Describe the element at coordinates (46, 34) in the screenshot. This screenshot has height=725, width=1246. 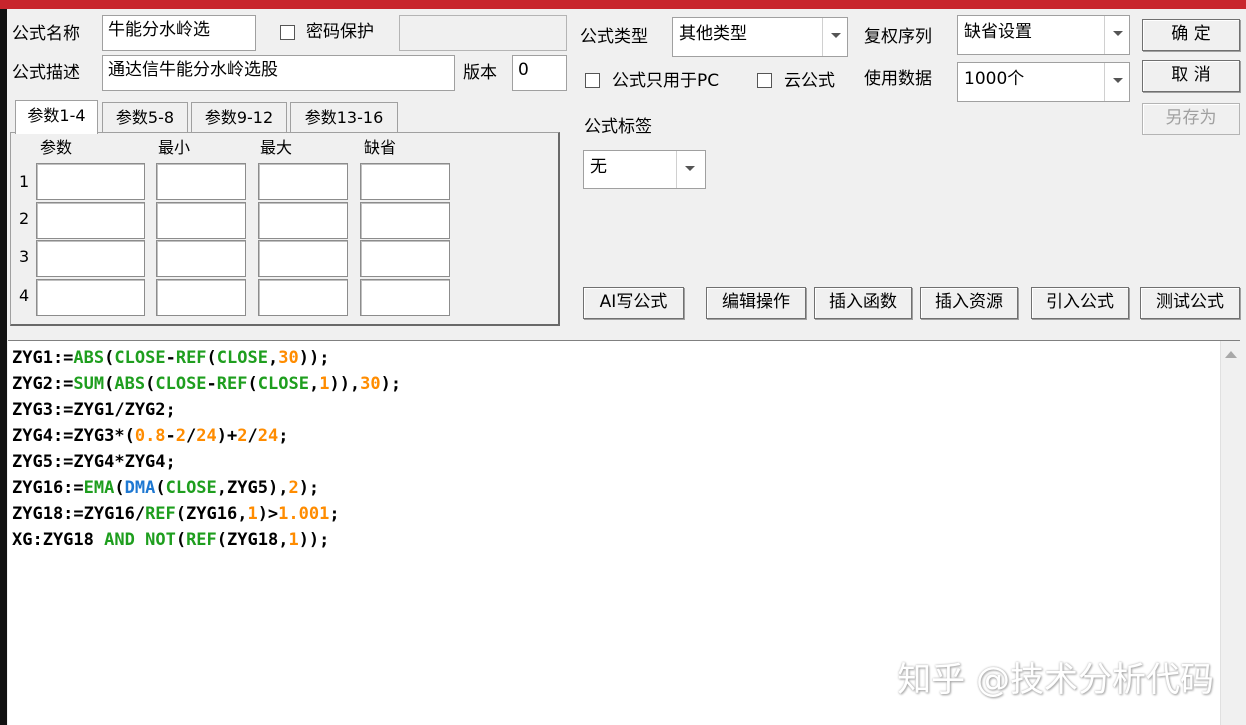
I see `formula-name-label: 公式名称` at that location.